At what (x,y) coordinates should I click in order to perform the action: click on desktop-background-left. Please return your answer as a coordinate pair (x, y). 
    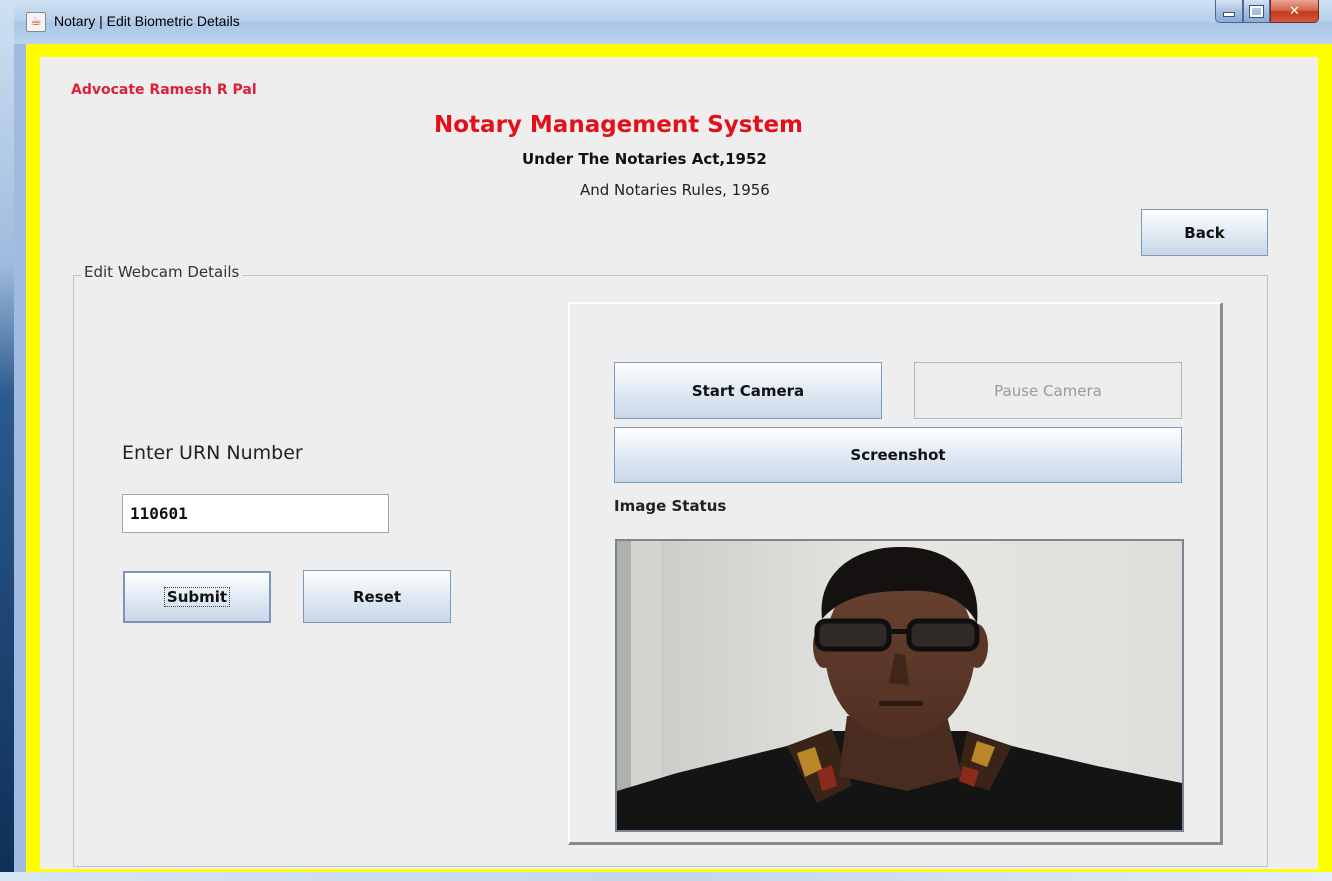
    Looking at the image, I should click on (7, 440).